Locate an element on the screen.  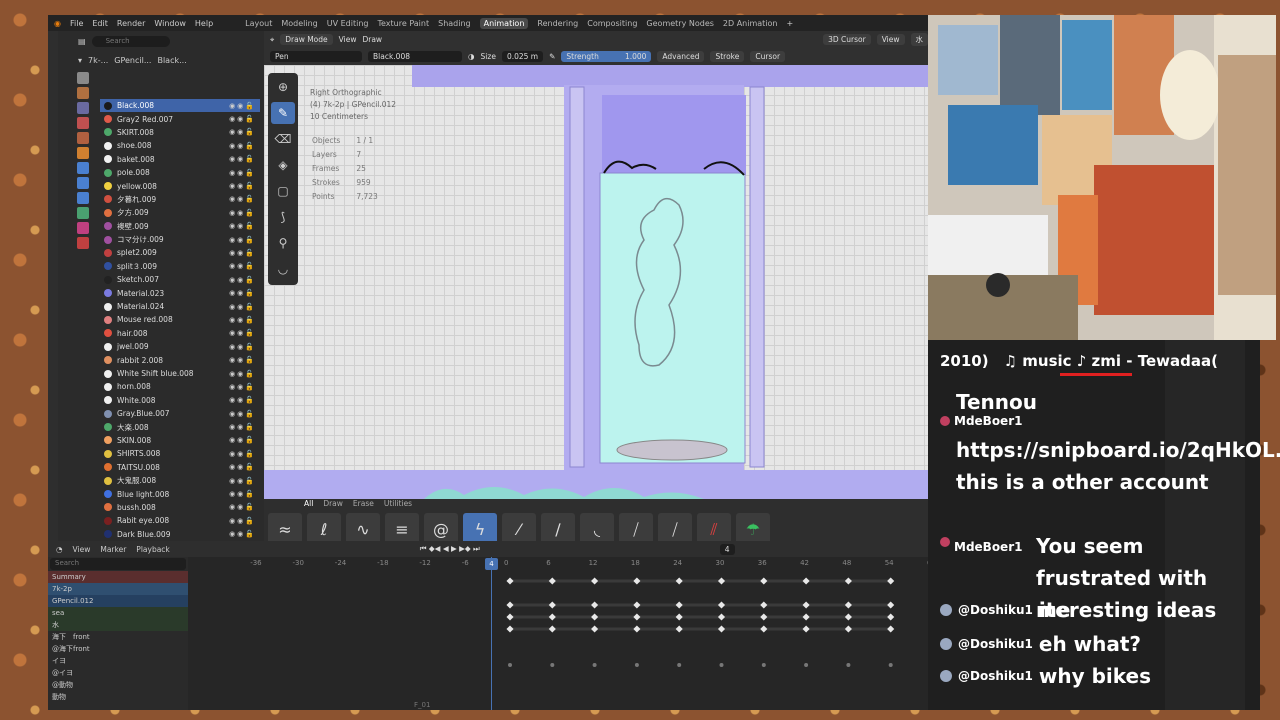
curve-tool-icon: ◡ is located at coordinates (283, 269).